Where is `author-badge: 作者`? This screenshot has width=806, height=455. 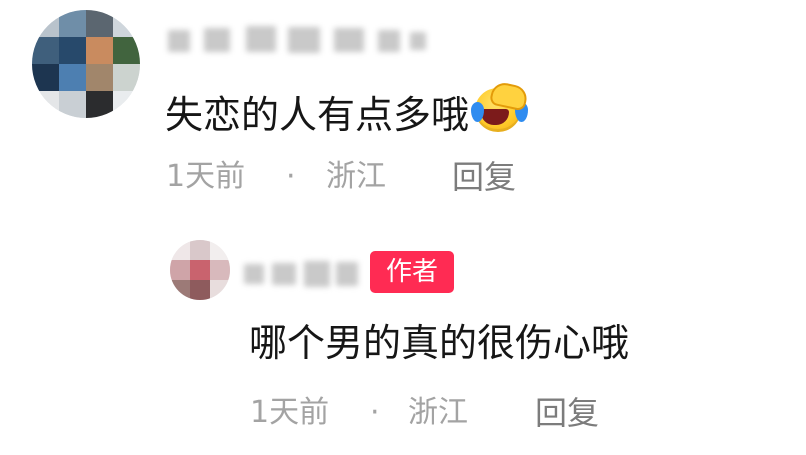 author-badge: 作者 is located at coordinates (412, 272).